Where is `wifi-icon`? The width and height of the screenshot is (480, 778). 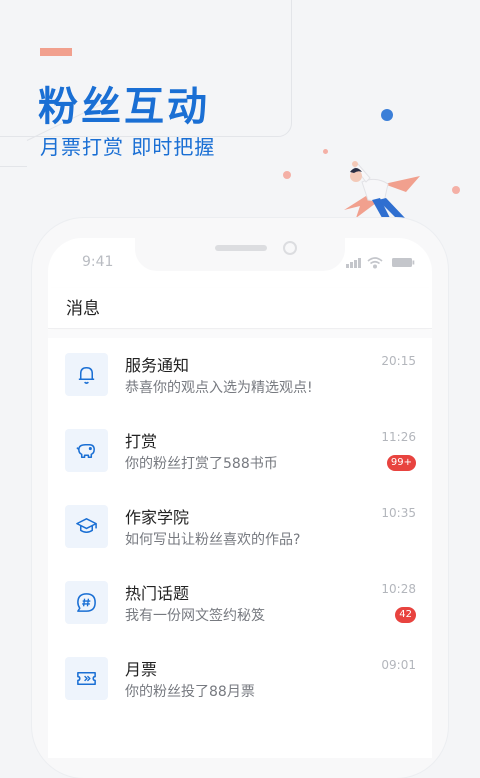
wifi-icon is located at coordinates (375, 263).